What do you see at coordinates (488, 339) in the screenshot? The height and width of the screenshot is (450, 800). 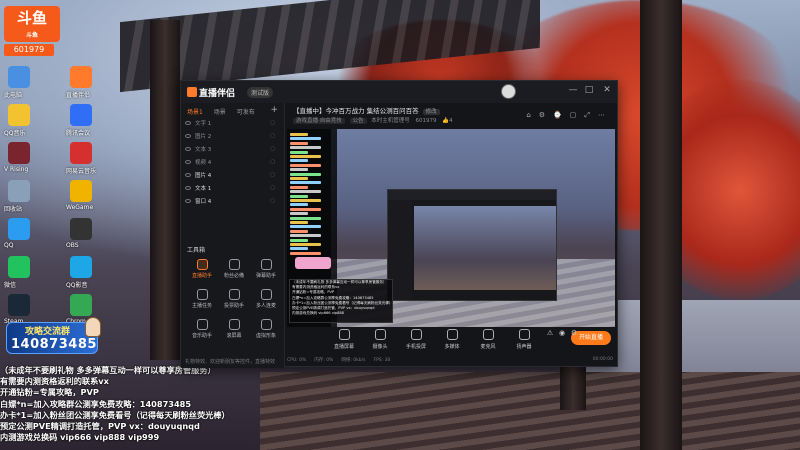 I see `source-button: 麦克风` at bounding box center [488, 339].